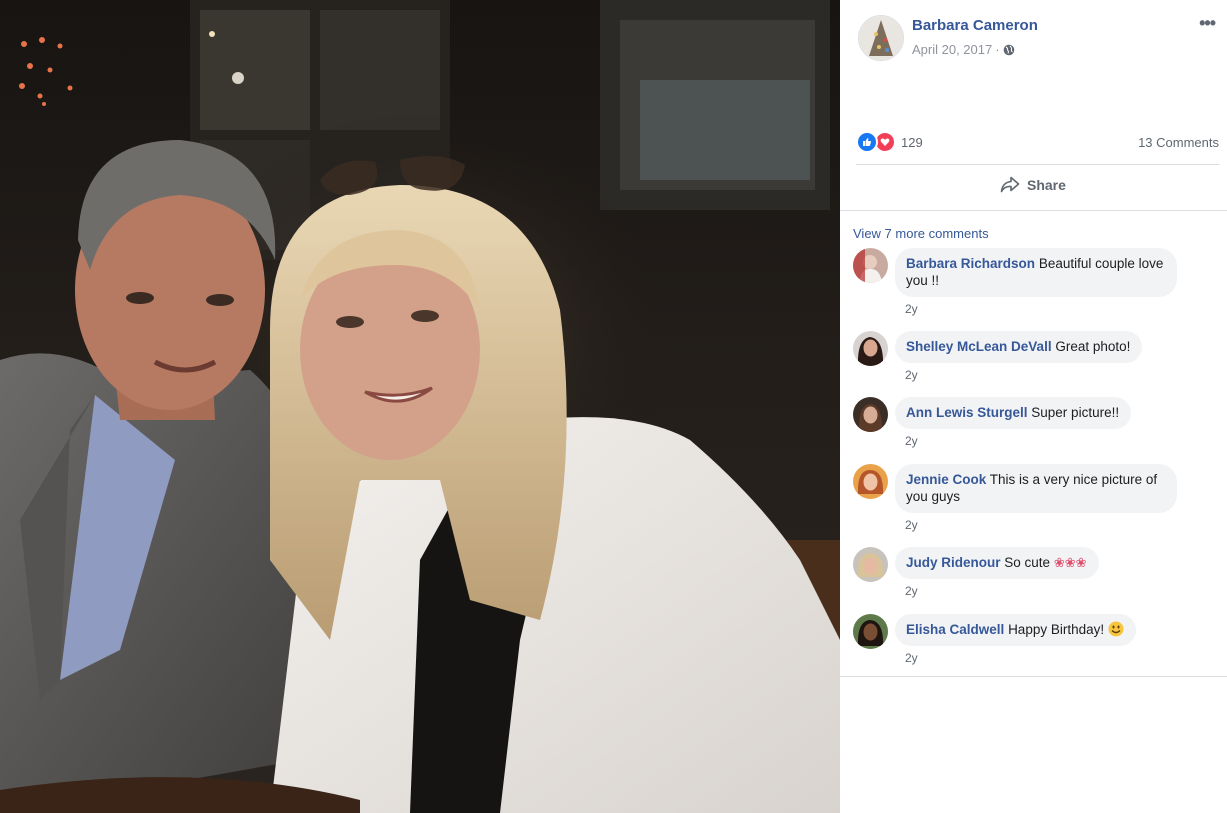 Image resolution: width=1227 pixels, height=813 pixels. Describe the element at coordinates (1178, 142) in the screenshot. I see `comments-count-link: 13 Comments` at that location.